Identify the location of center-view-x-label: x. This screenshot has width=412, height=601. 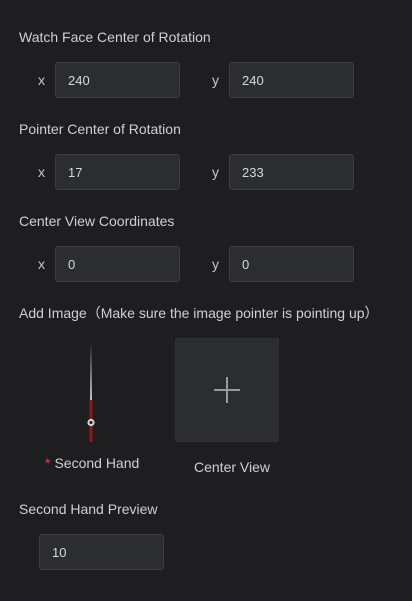
(41, 264).